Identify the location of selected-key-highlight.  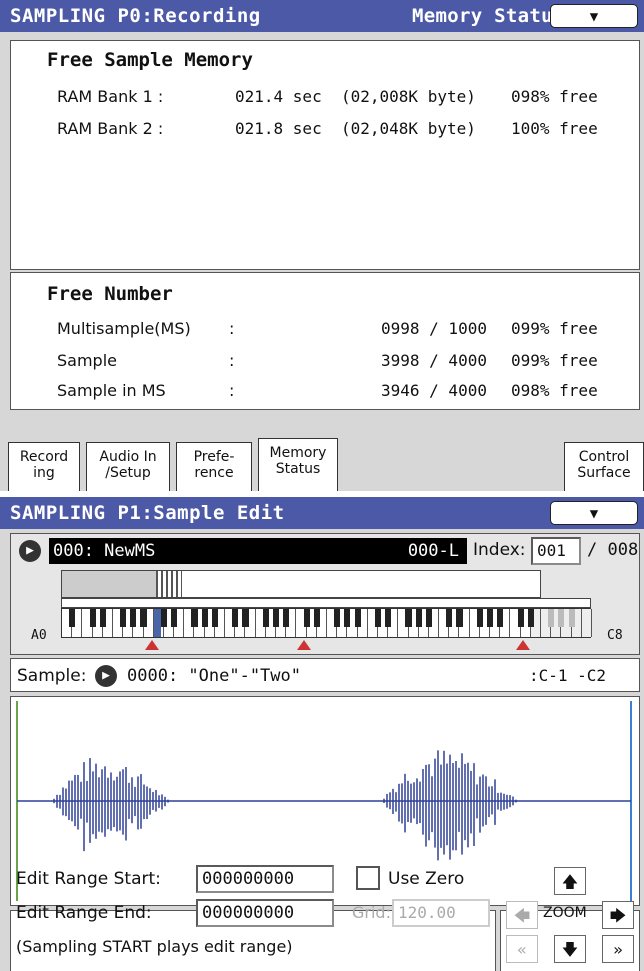
(157, 623).